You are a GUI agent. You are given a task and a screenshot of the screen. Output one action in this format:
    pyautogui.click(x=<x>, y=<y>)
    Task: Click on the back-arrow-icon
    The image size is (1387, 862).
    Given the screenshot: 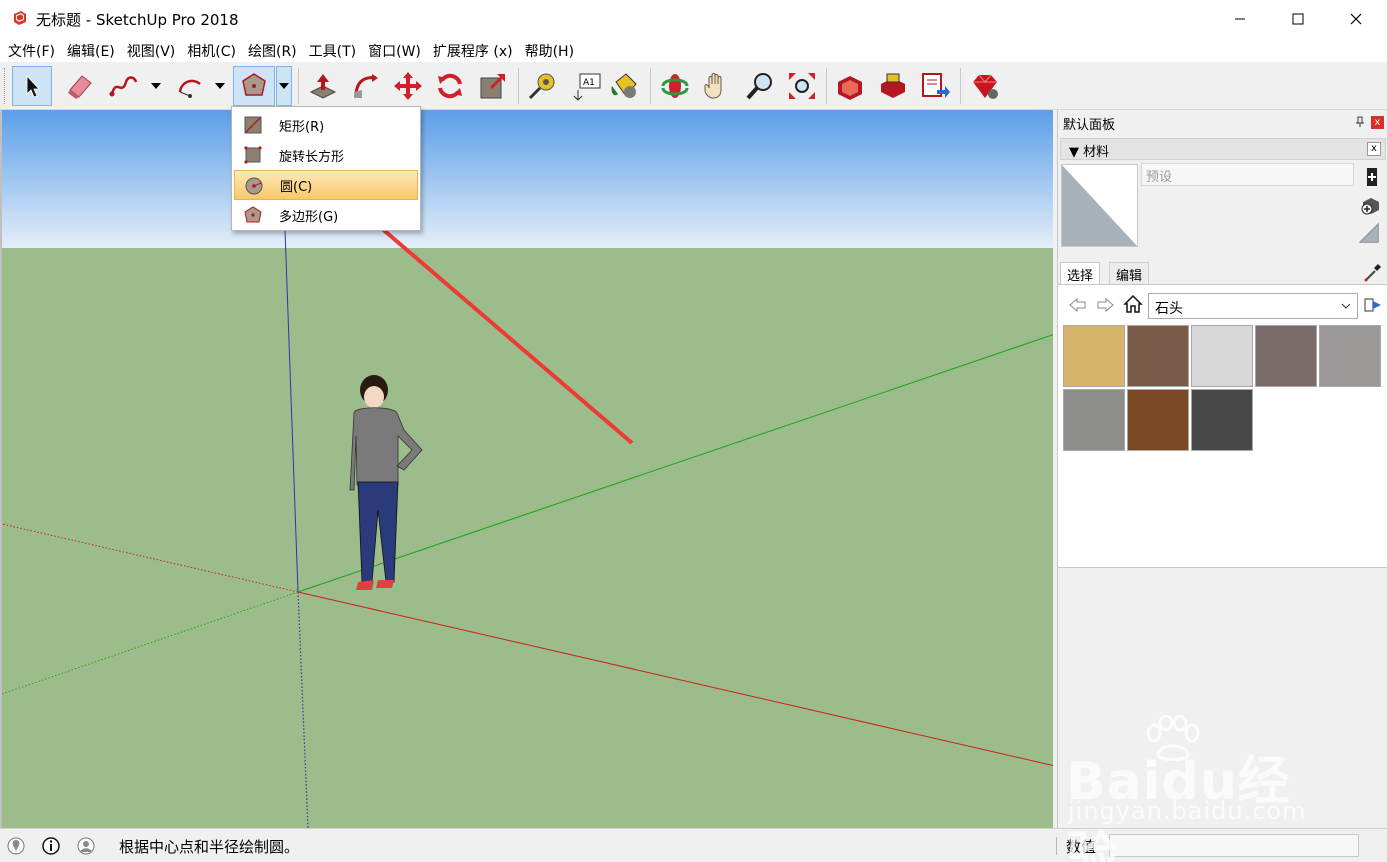 What is the action you would take?
    pyautogui.click(x=1078, y=305)
    